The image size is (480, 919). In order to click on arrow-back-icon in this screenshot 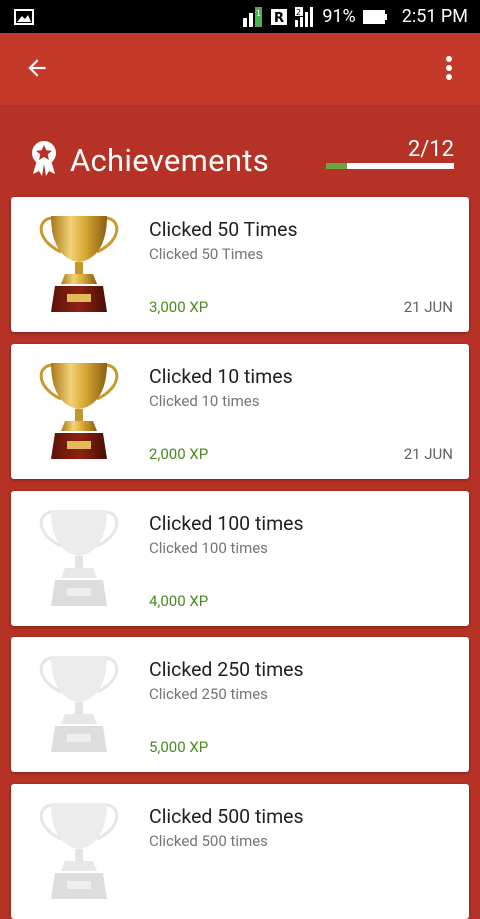, I will do `click(37, 70)`.